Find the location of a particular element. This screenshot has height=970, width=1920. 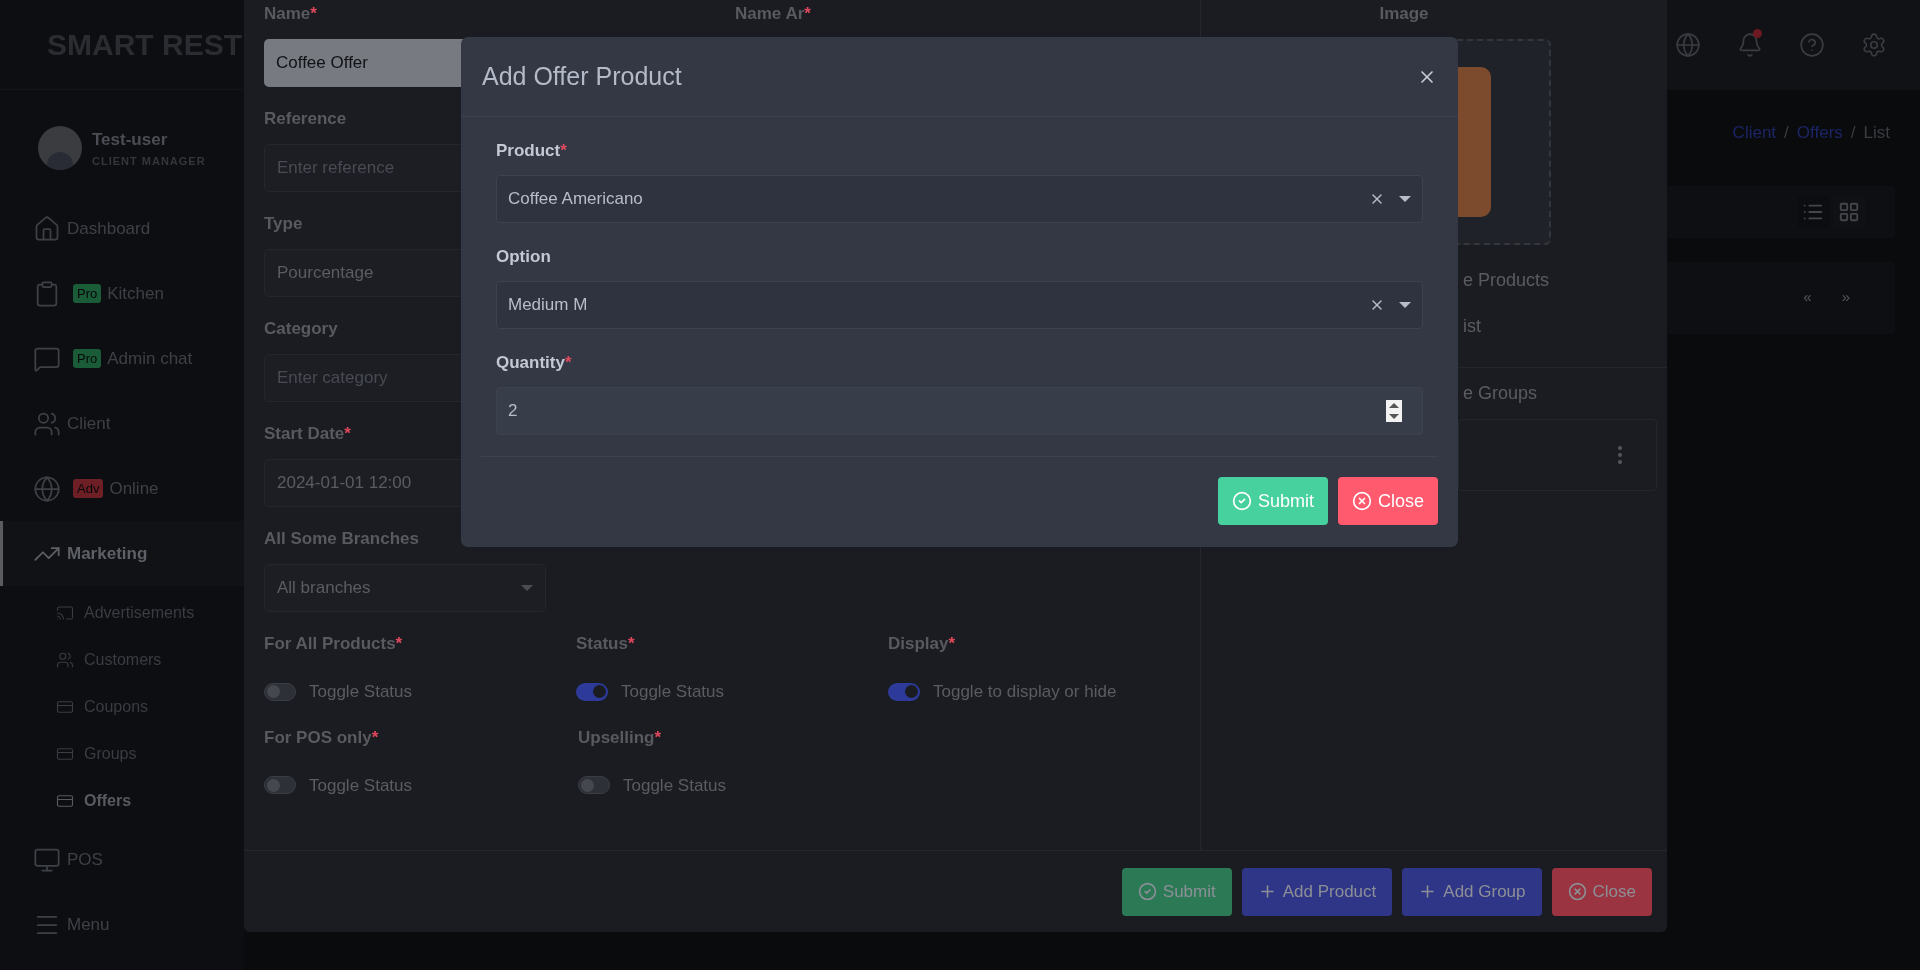

toggle-label: Toggle to display or hide is located at coordinates (1025, 692).